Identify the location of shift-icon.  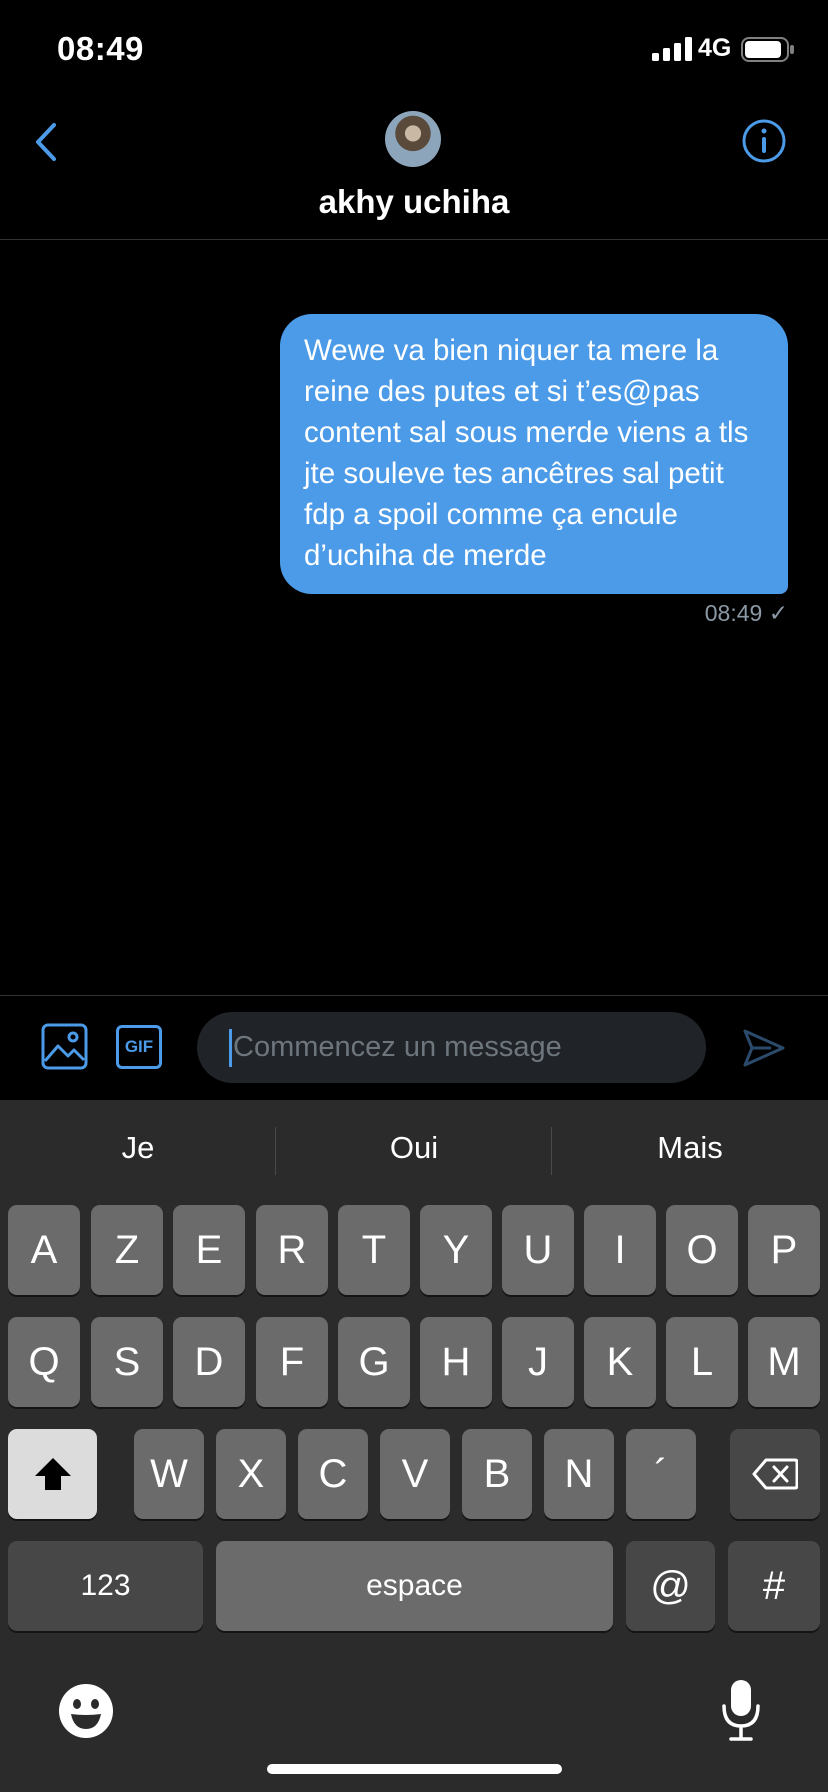
(52, 1474).